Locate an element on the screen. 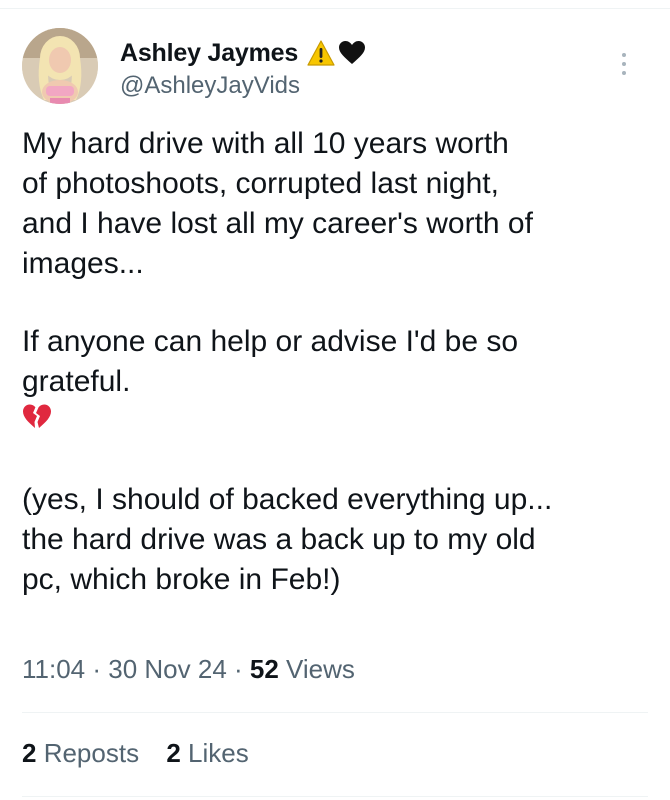 The width and height of the screenshot is (670, 800). reposts-count: 2 is located at coordinates (29, 753).